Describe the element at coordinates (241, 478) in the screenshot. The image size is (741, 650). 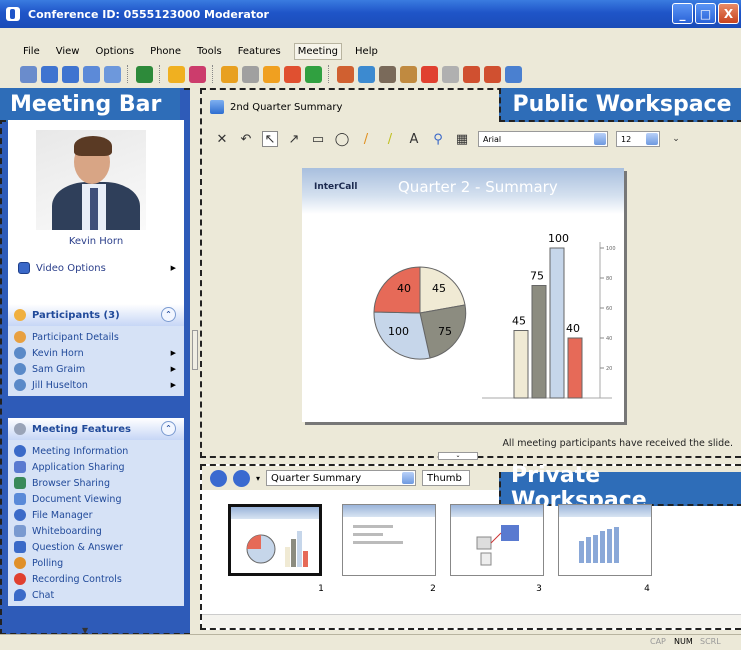
I see `forward-icon` at that location.